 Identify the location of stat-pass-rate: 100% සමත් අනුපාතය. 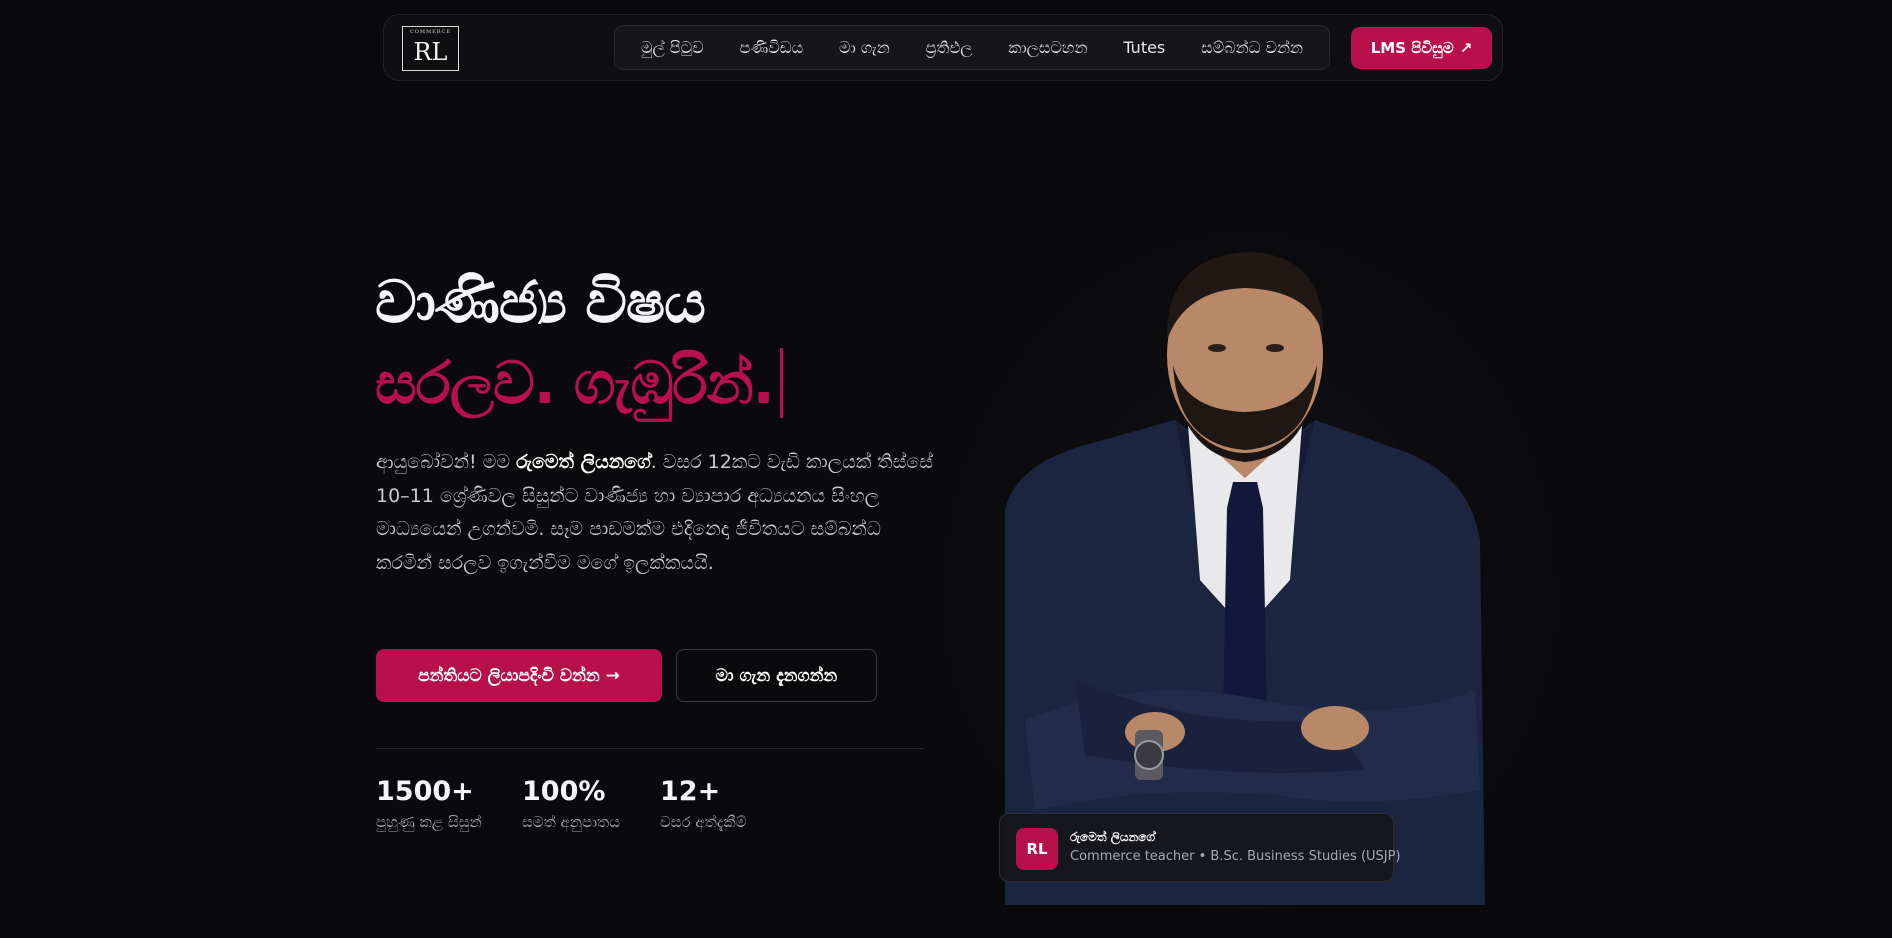
(571, 804).